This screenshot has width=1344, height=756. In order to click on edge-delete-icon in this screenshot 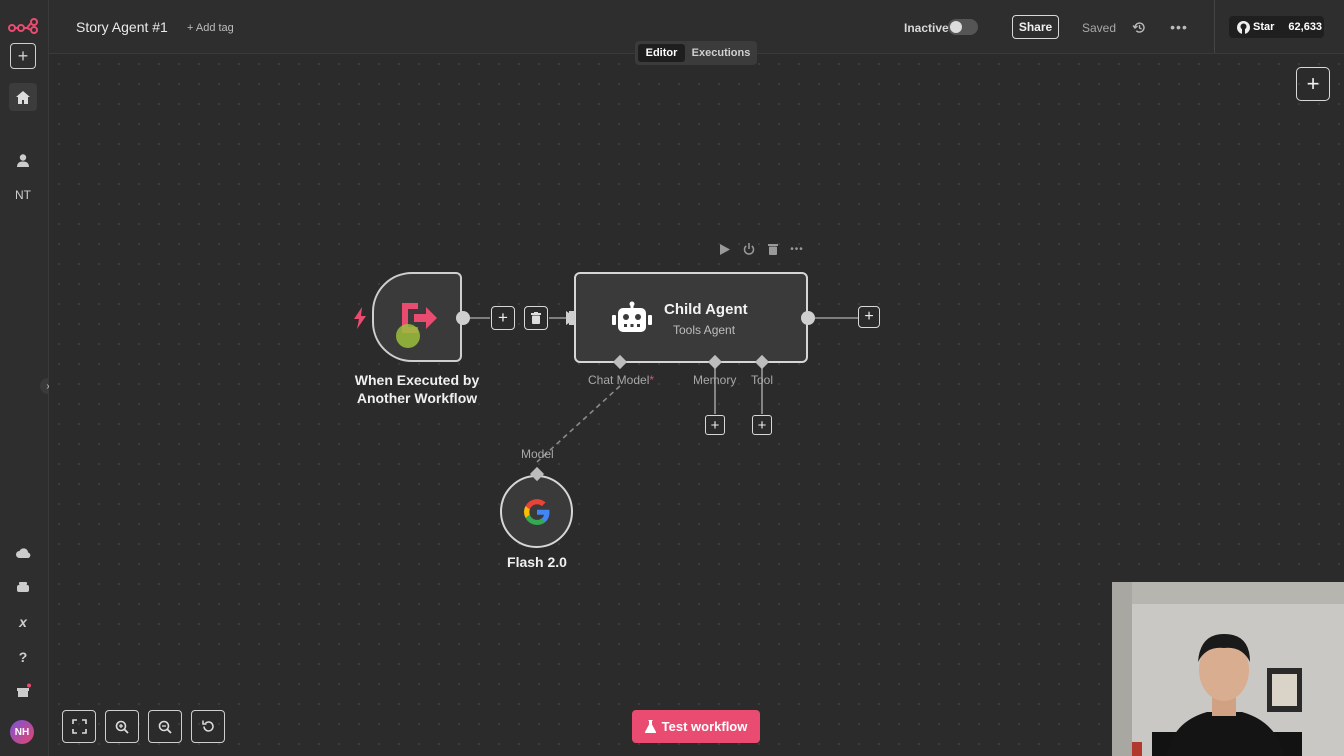, I will do `click(536, 318)`.